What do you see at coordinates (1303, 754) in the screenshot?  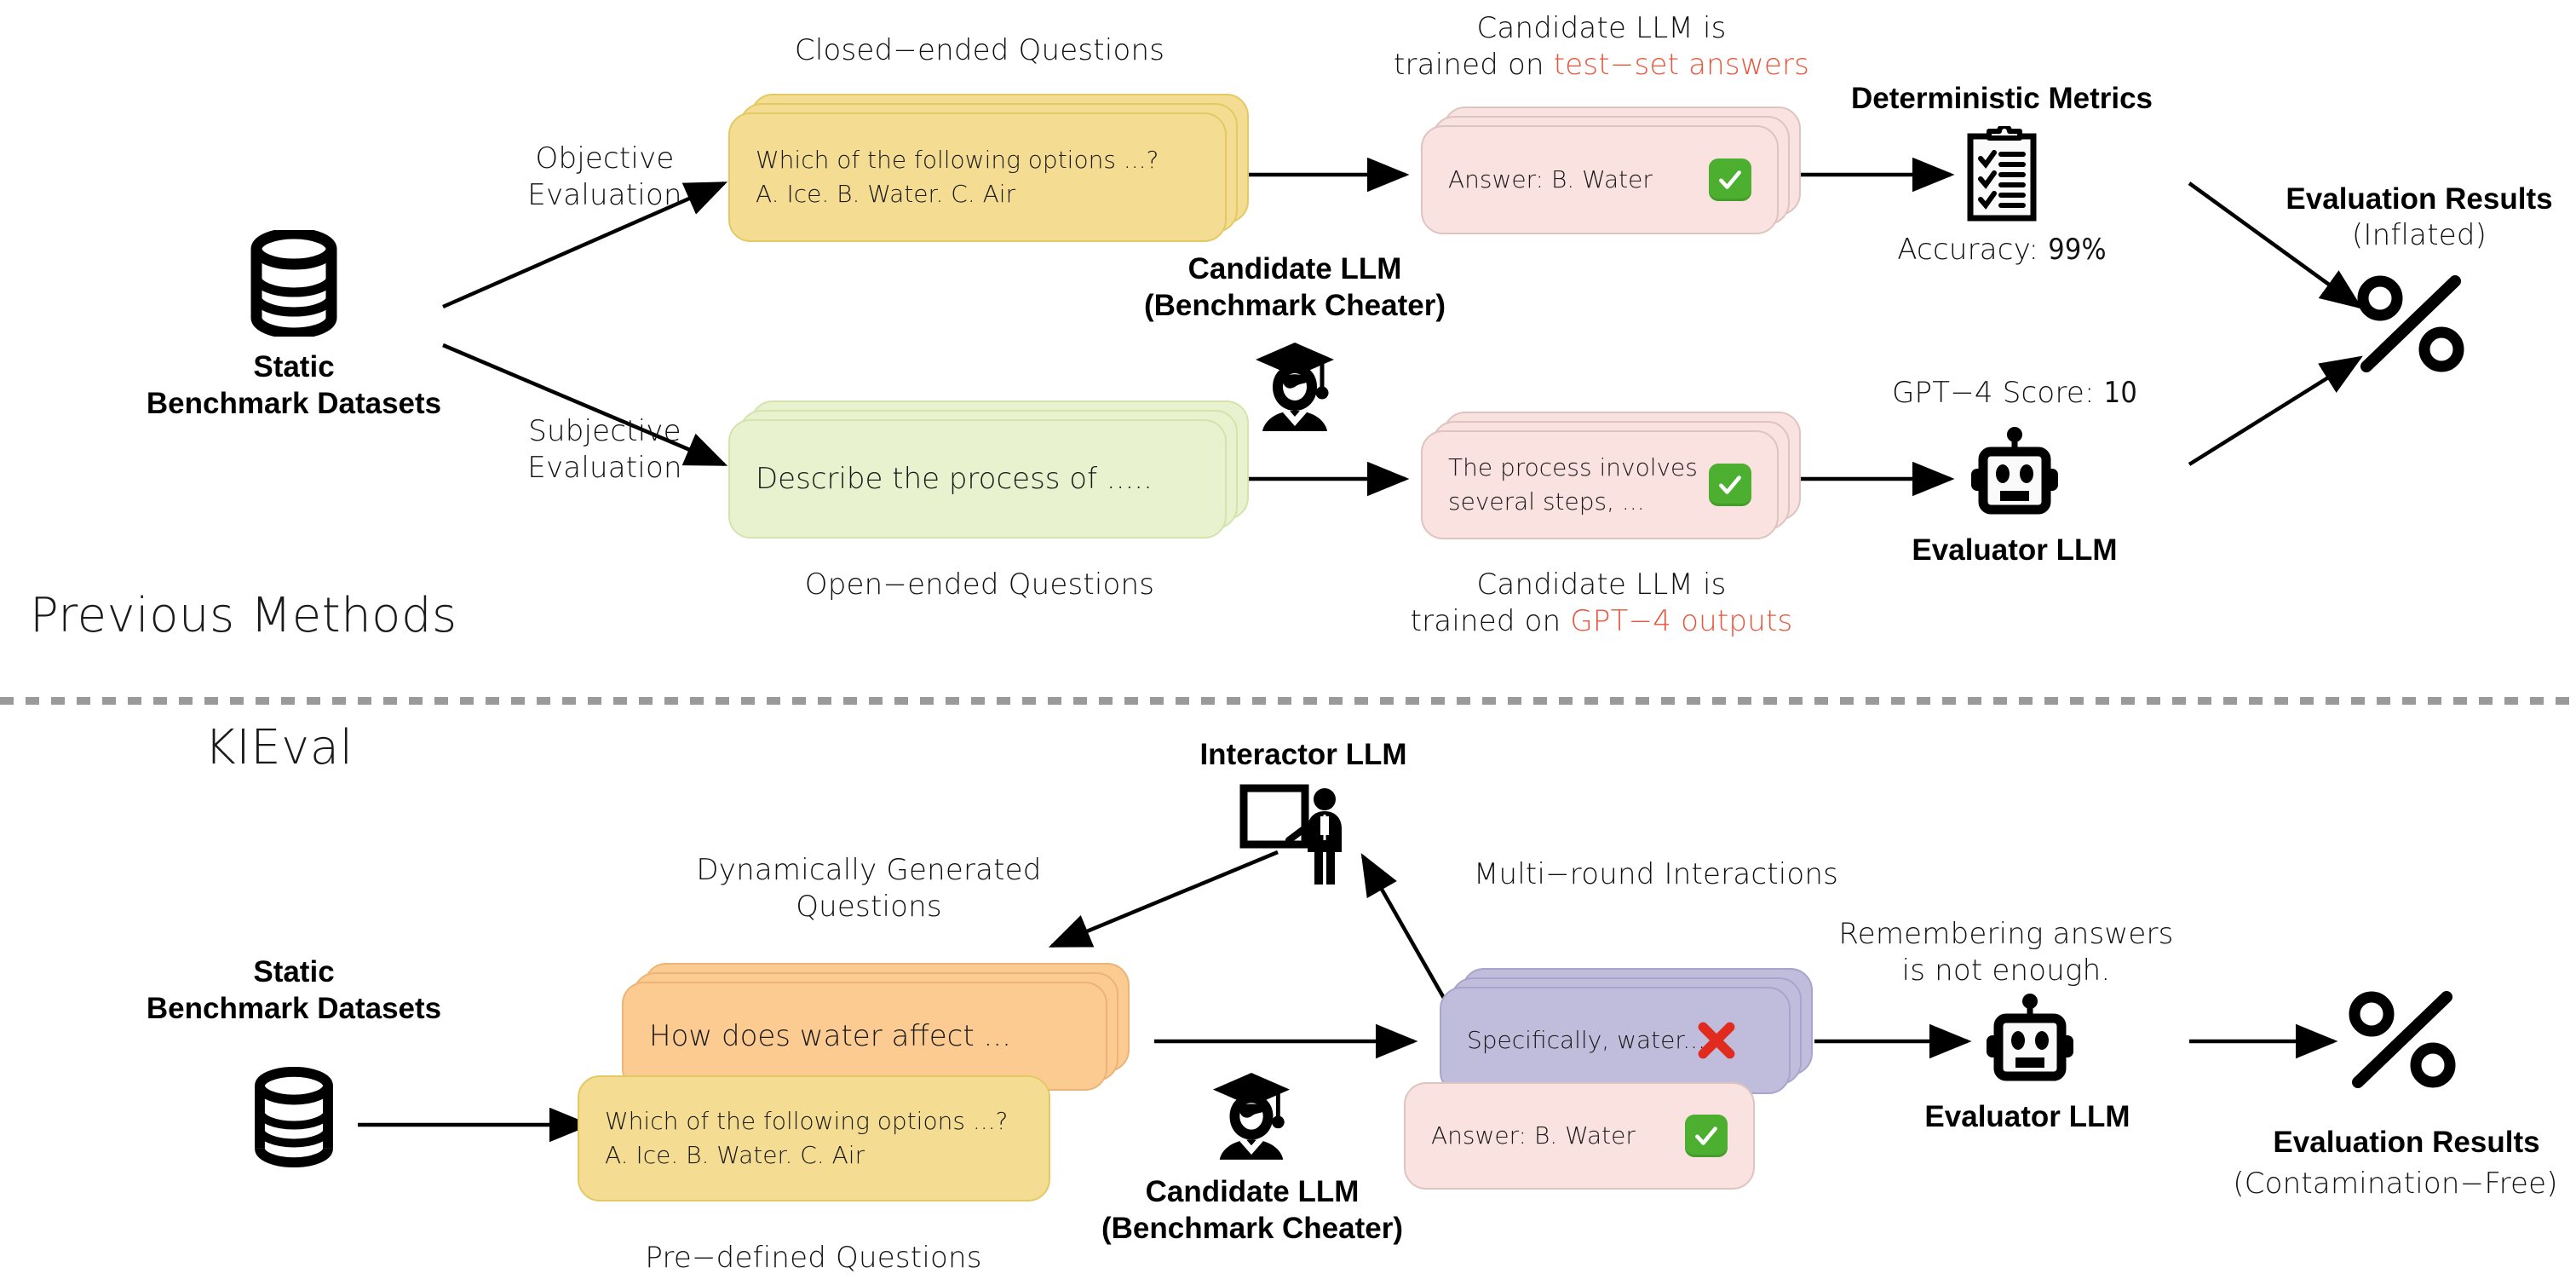 I see `interactor-llm-label: Interactor LLM` at bounding box center [1303, 754].